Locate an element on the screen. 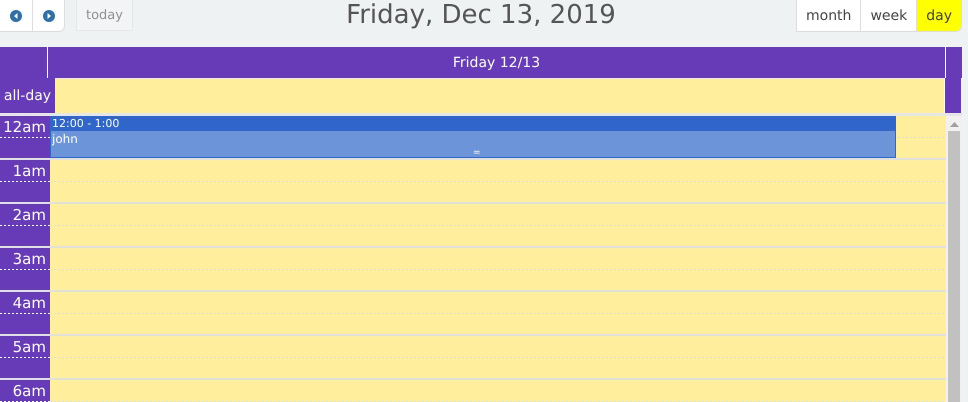 Image resolution: width=968 pixels, height=402 pixels. scroll-up-icon is located at coordinates (954, 124).